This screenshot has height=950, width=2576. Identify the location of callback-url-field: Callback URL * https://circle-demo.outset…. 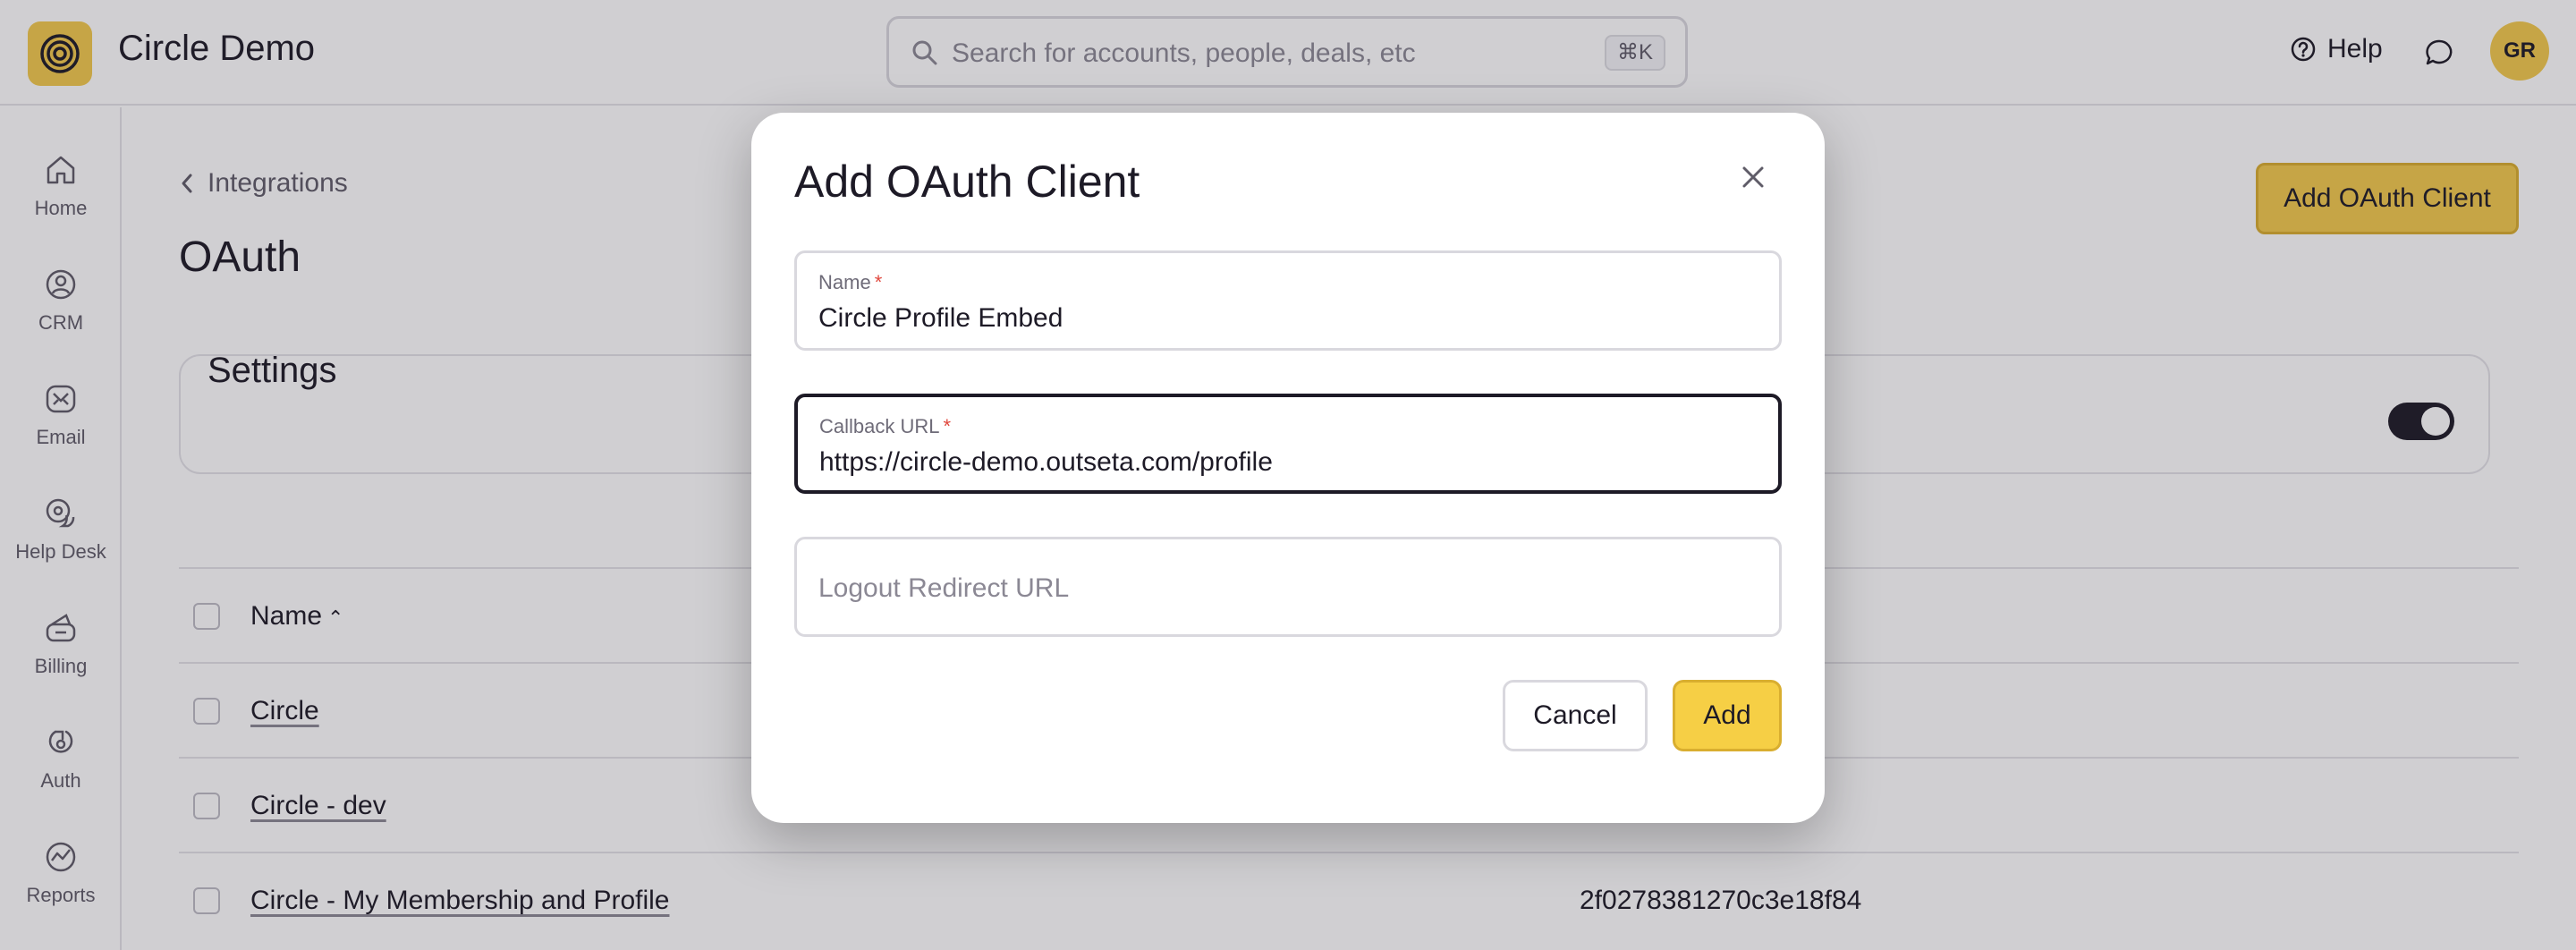
(1288, 444).